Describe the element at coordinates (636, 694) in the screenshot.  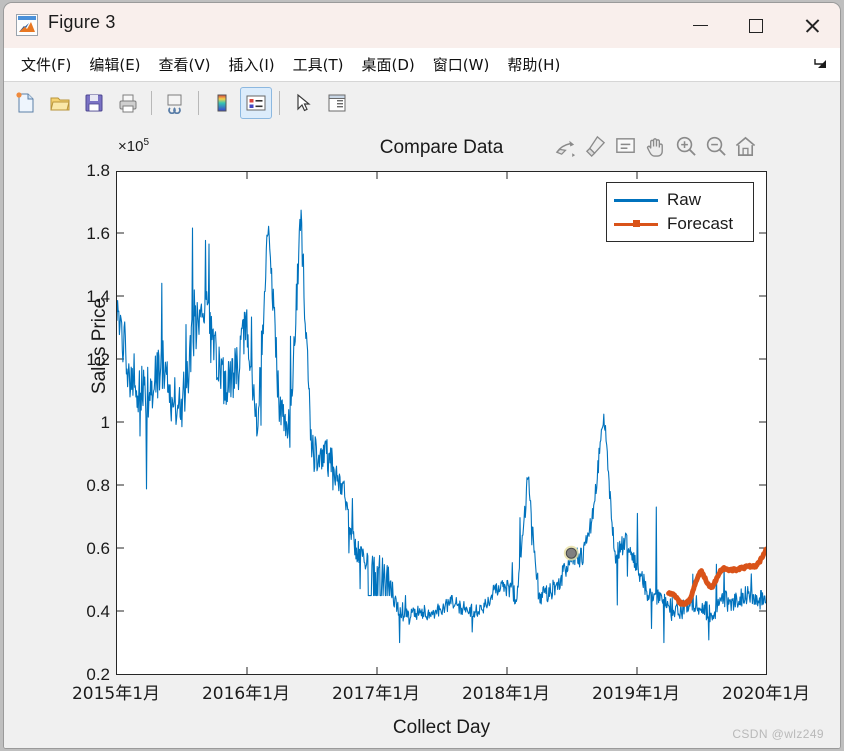
I see `x-tick-4: 2019年1月` at that location.